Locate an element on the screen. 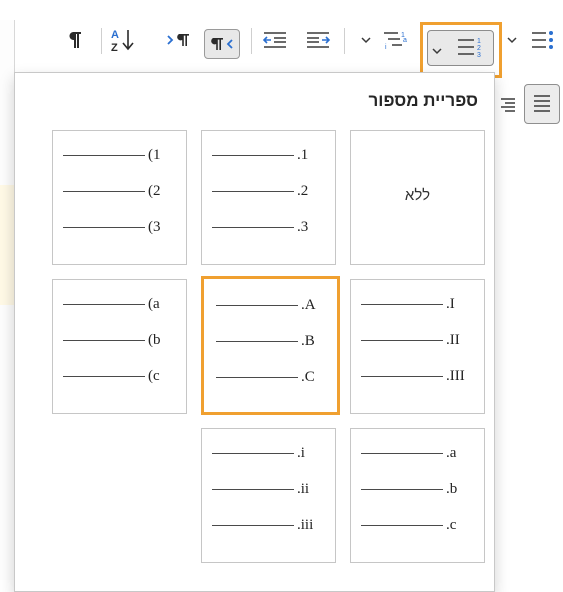  numbering-roman-upper-tile: .I .II .III is located at coordinates (417, 346).